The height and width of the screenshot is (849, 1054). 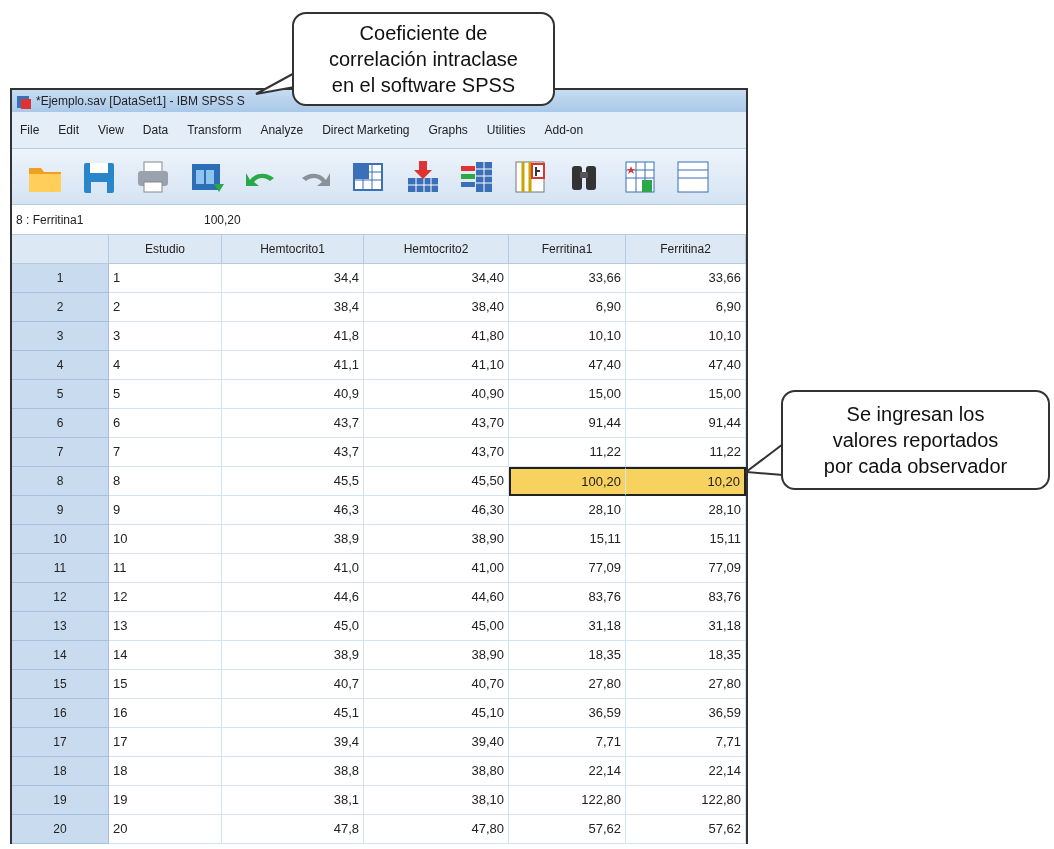 I want to click on table-cell: 77,09, so click(x=567, y=568).